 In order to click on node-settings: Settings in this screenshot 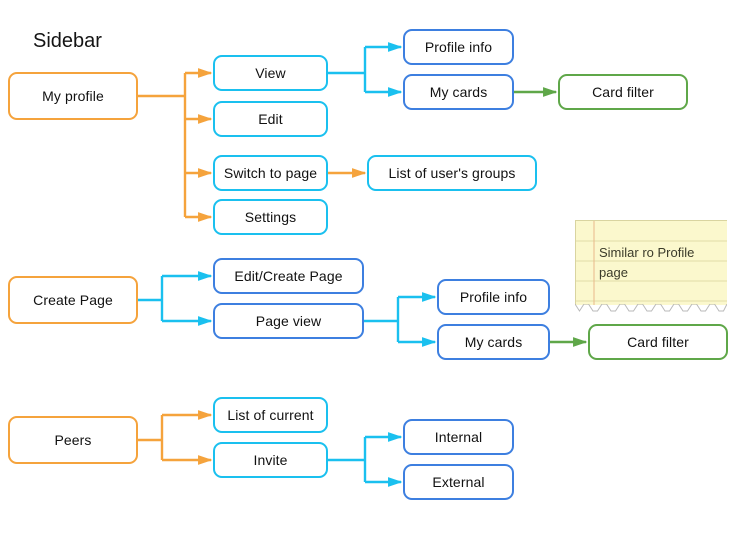, I will do `click(270, 217)`.